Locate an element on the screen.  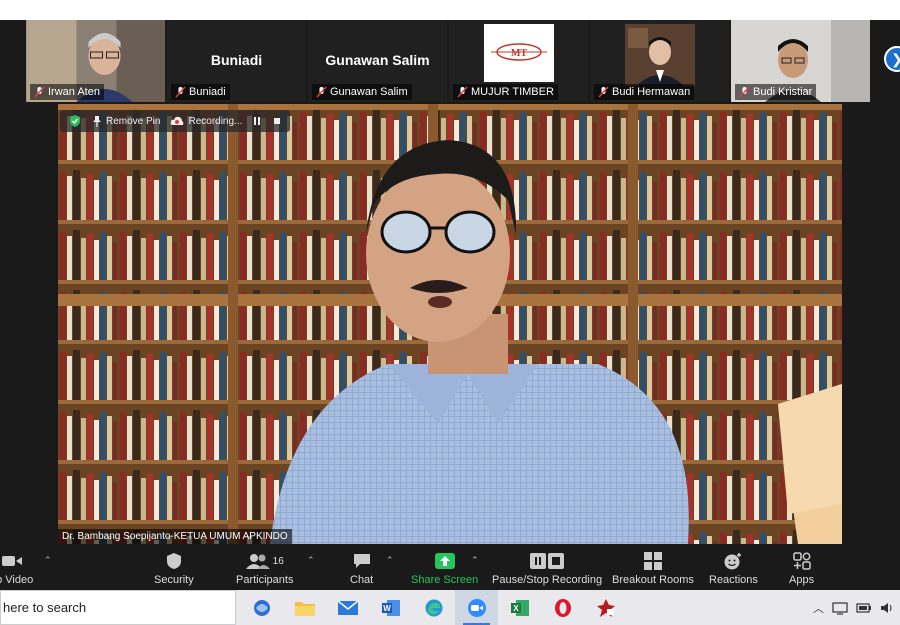
chevron-up-icon: ︿ is located at coordinates (818, 608).